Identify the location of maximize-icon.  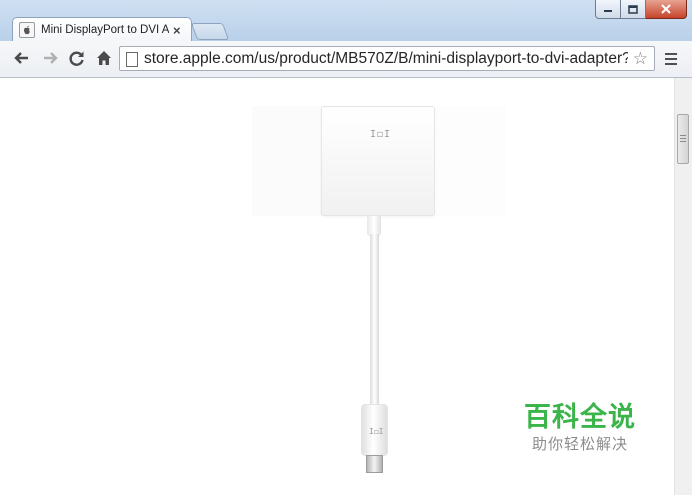
(633, 9).